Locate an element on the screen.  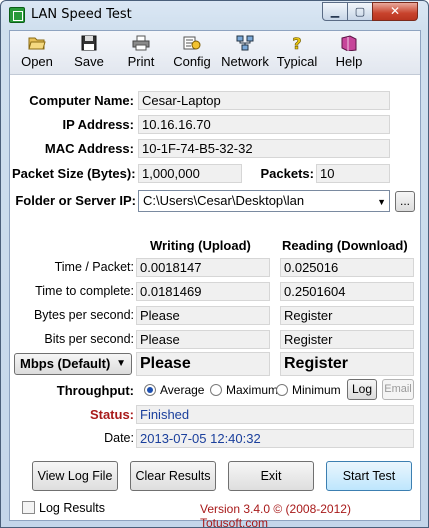
packets-field: 10 is located at coordinates (353, 173).